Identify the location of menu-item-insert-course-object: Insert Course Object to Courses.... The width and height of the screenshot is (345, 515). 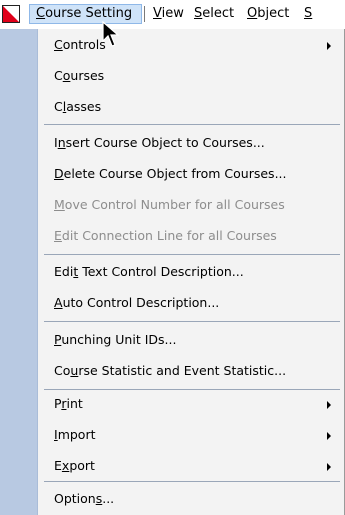
(196, 143).